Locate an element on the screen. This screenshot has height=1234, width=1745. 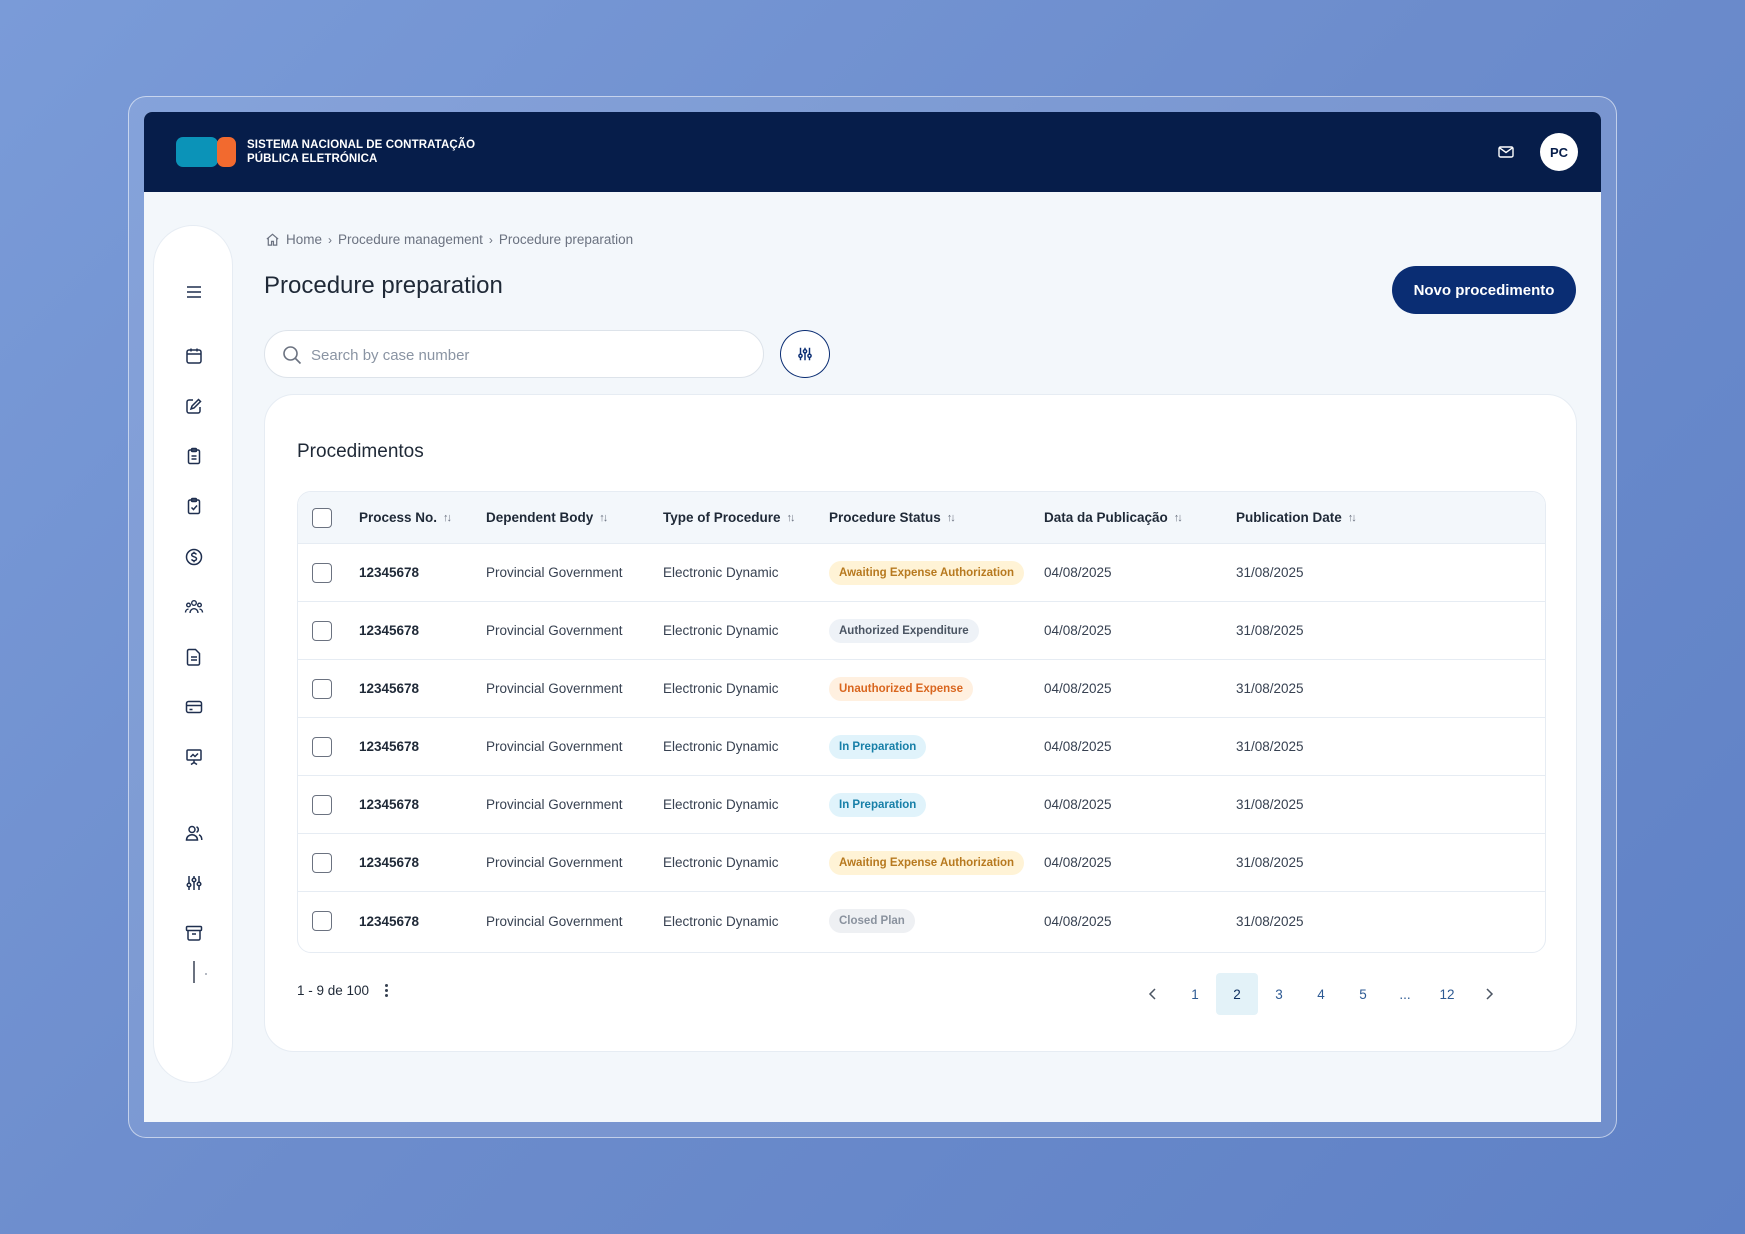
home-icon is located at coordinates (272, 239).